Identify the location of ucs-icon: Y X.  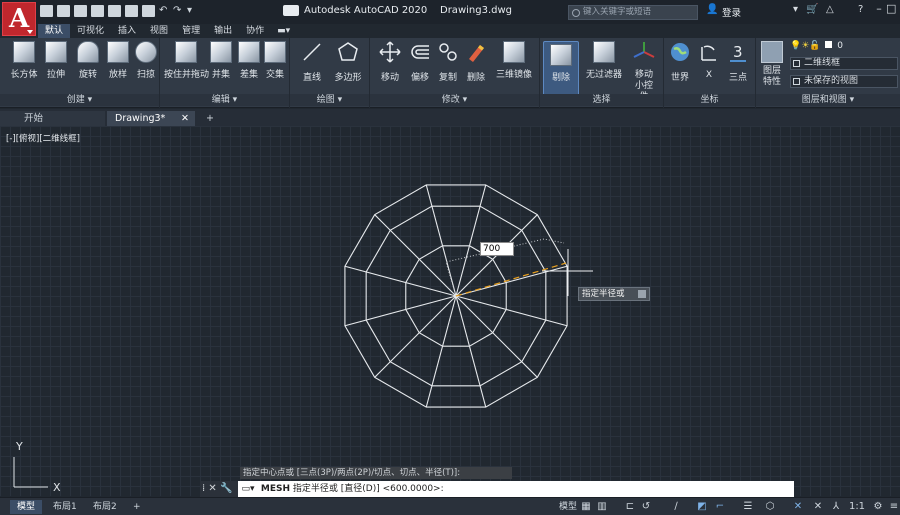
(37, 467).